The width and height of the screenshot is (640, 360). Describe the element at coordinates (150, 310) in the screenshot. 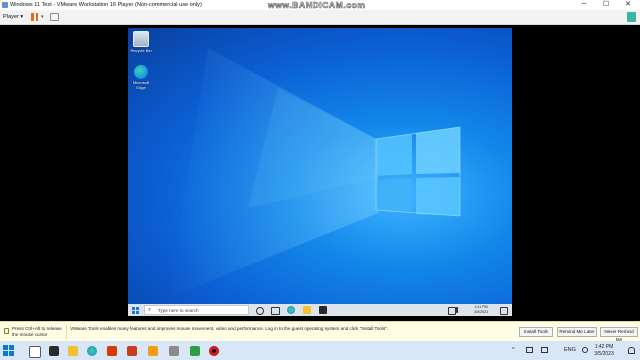

I see `search-icon: ⌕` at that location.